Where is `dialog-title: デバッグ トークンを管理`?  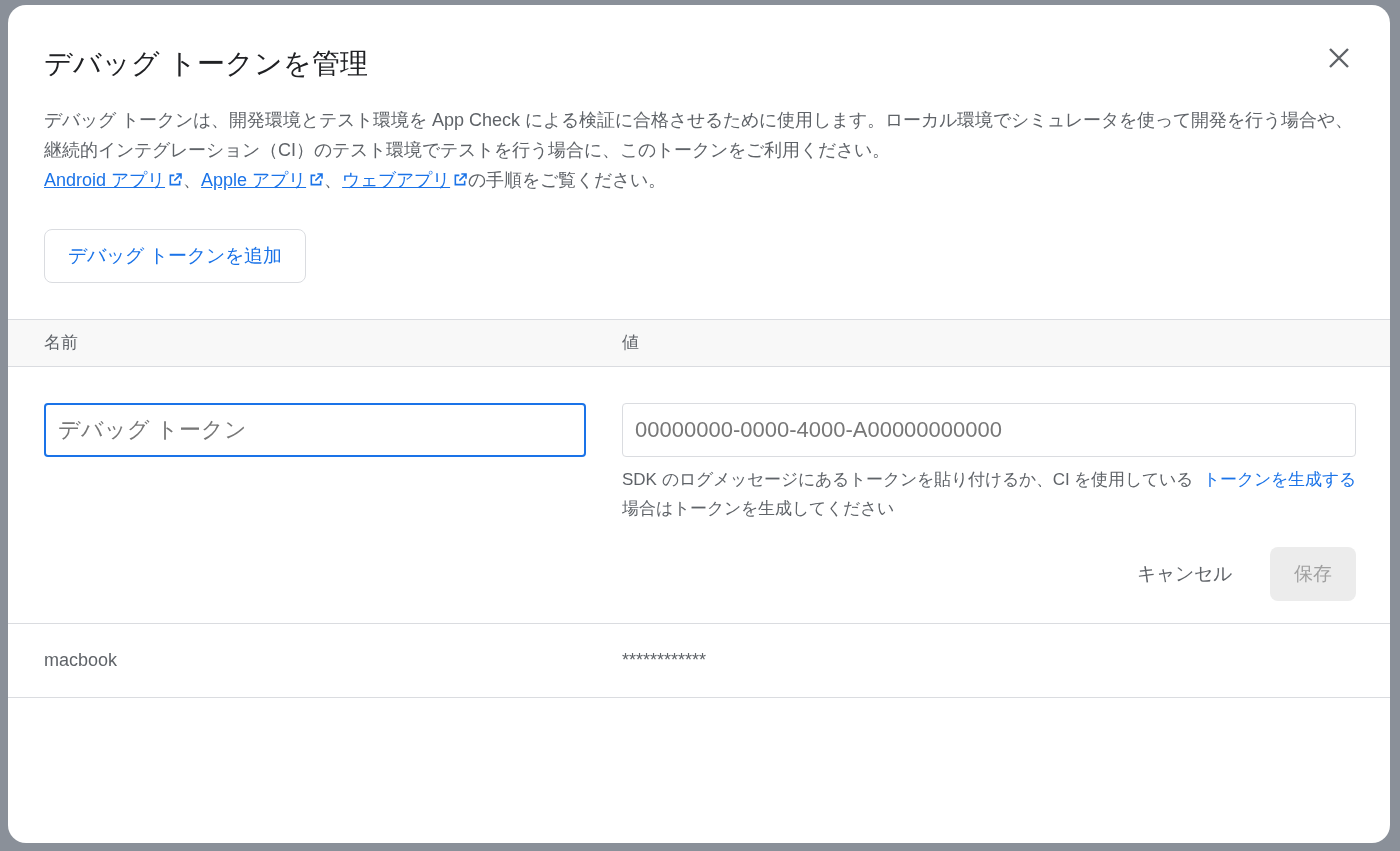
dialog-title: デバッグ トークンを管理 is located at coordinates (206, 64).